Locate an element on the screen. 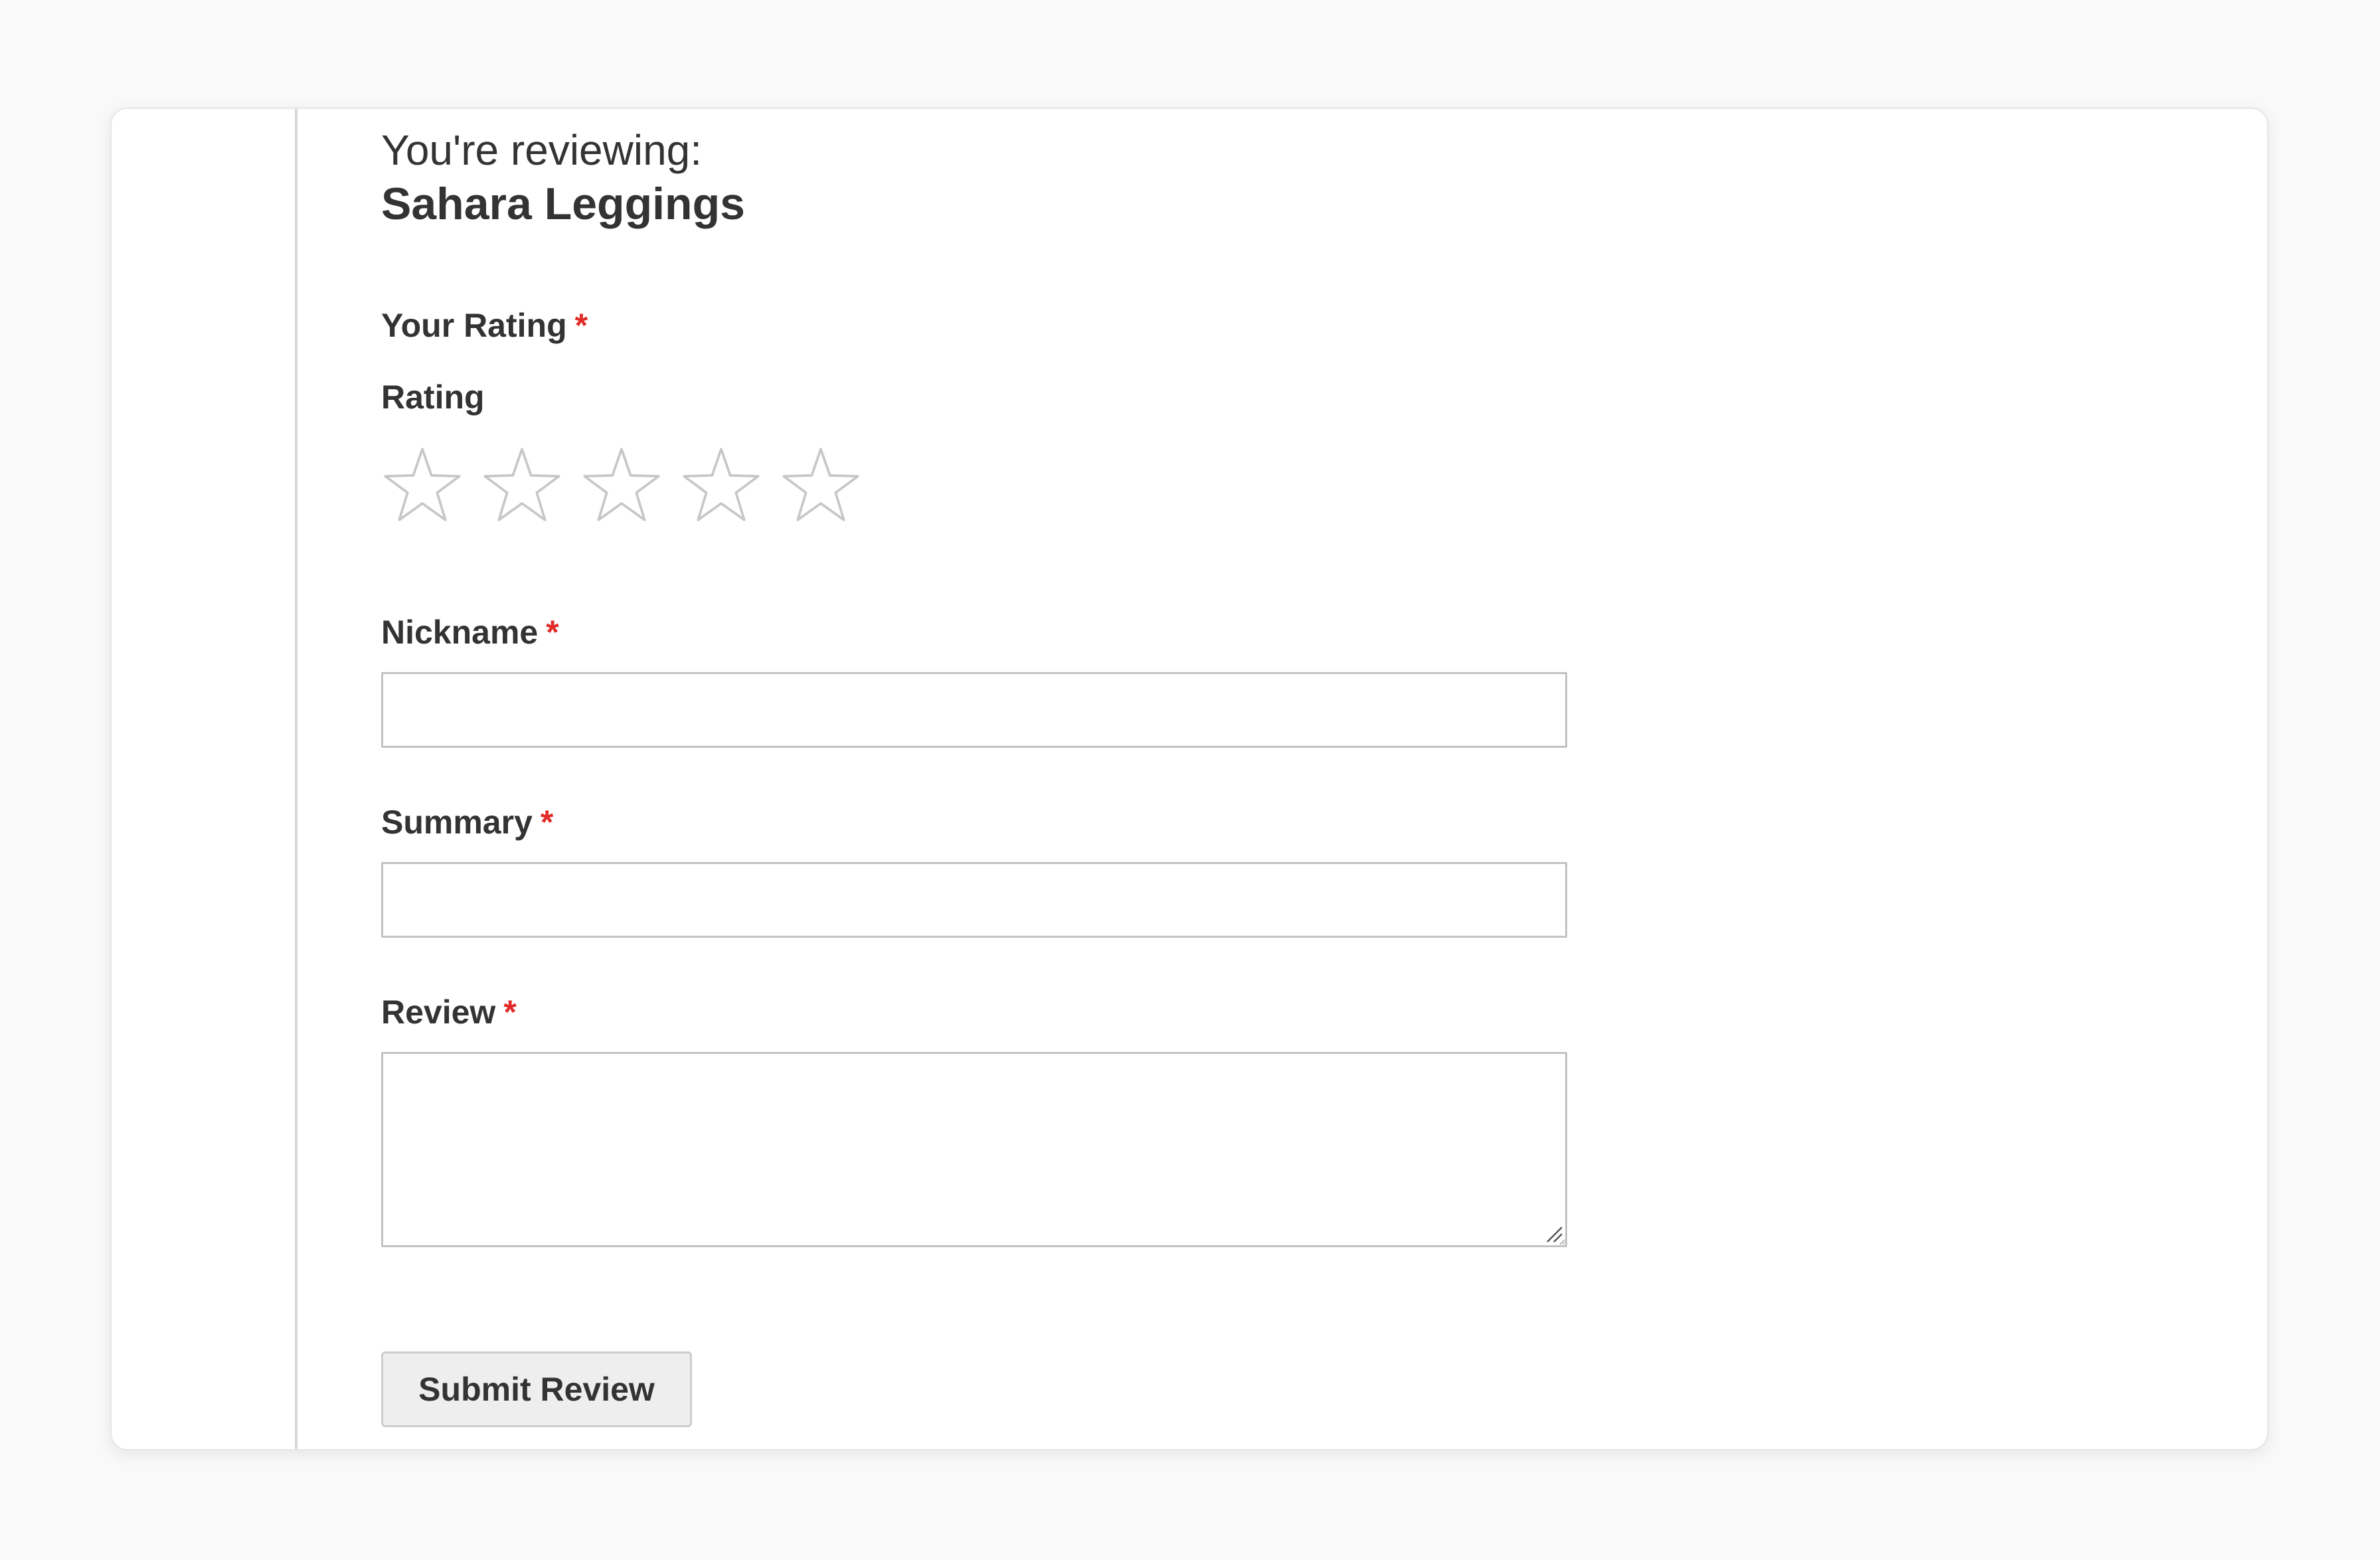 Image resolution: width=2380 pixels, height=1560 pixels. summary-label-text: Summary is located at coordinates (457, 822).